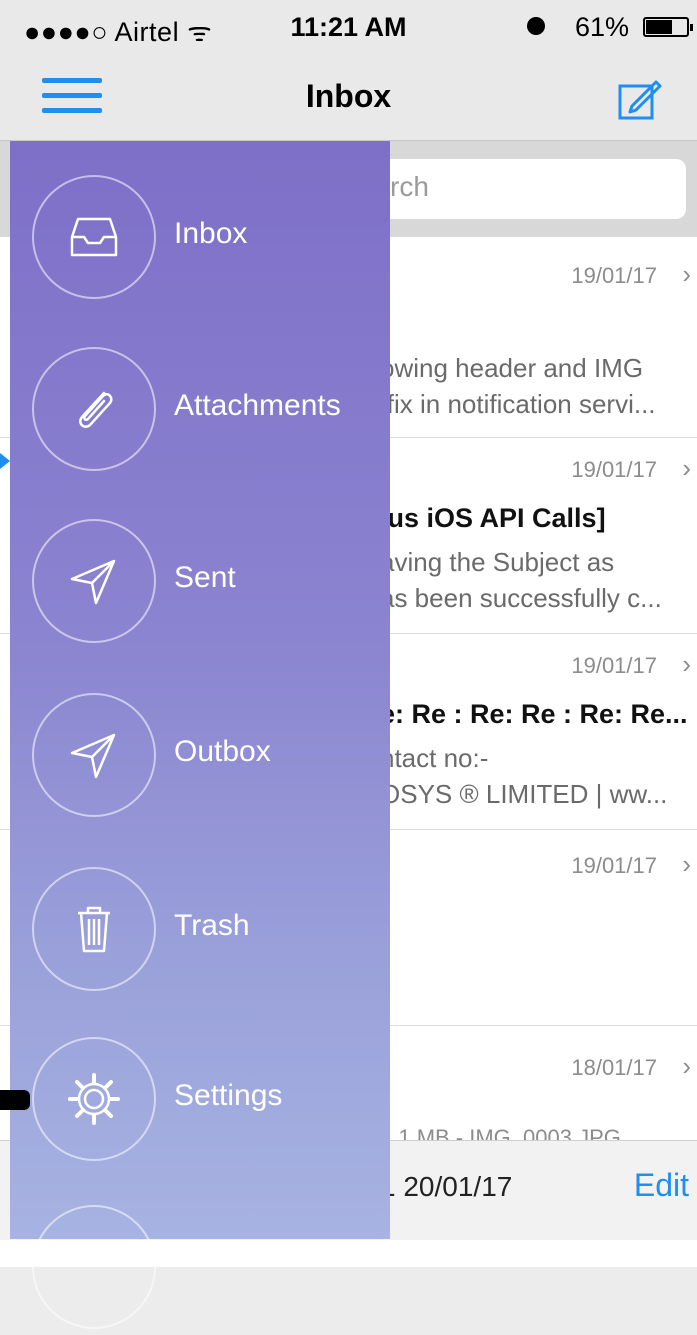 The height and width of the screenshot is (1335, 697). I want to click on message-preview-line1: ntact no:-, so click(434, 758).